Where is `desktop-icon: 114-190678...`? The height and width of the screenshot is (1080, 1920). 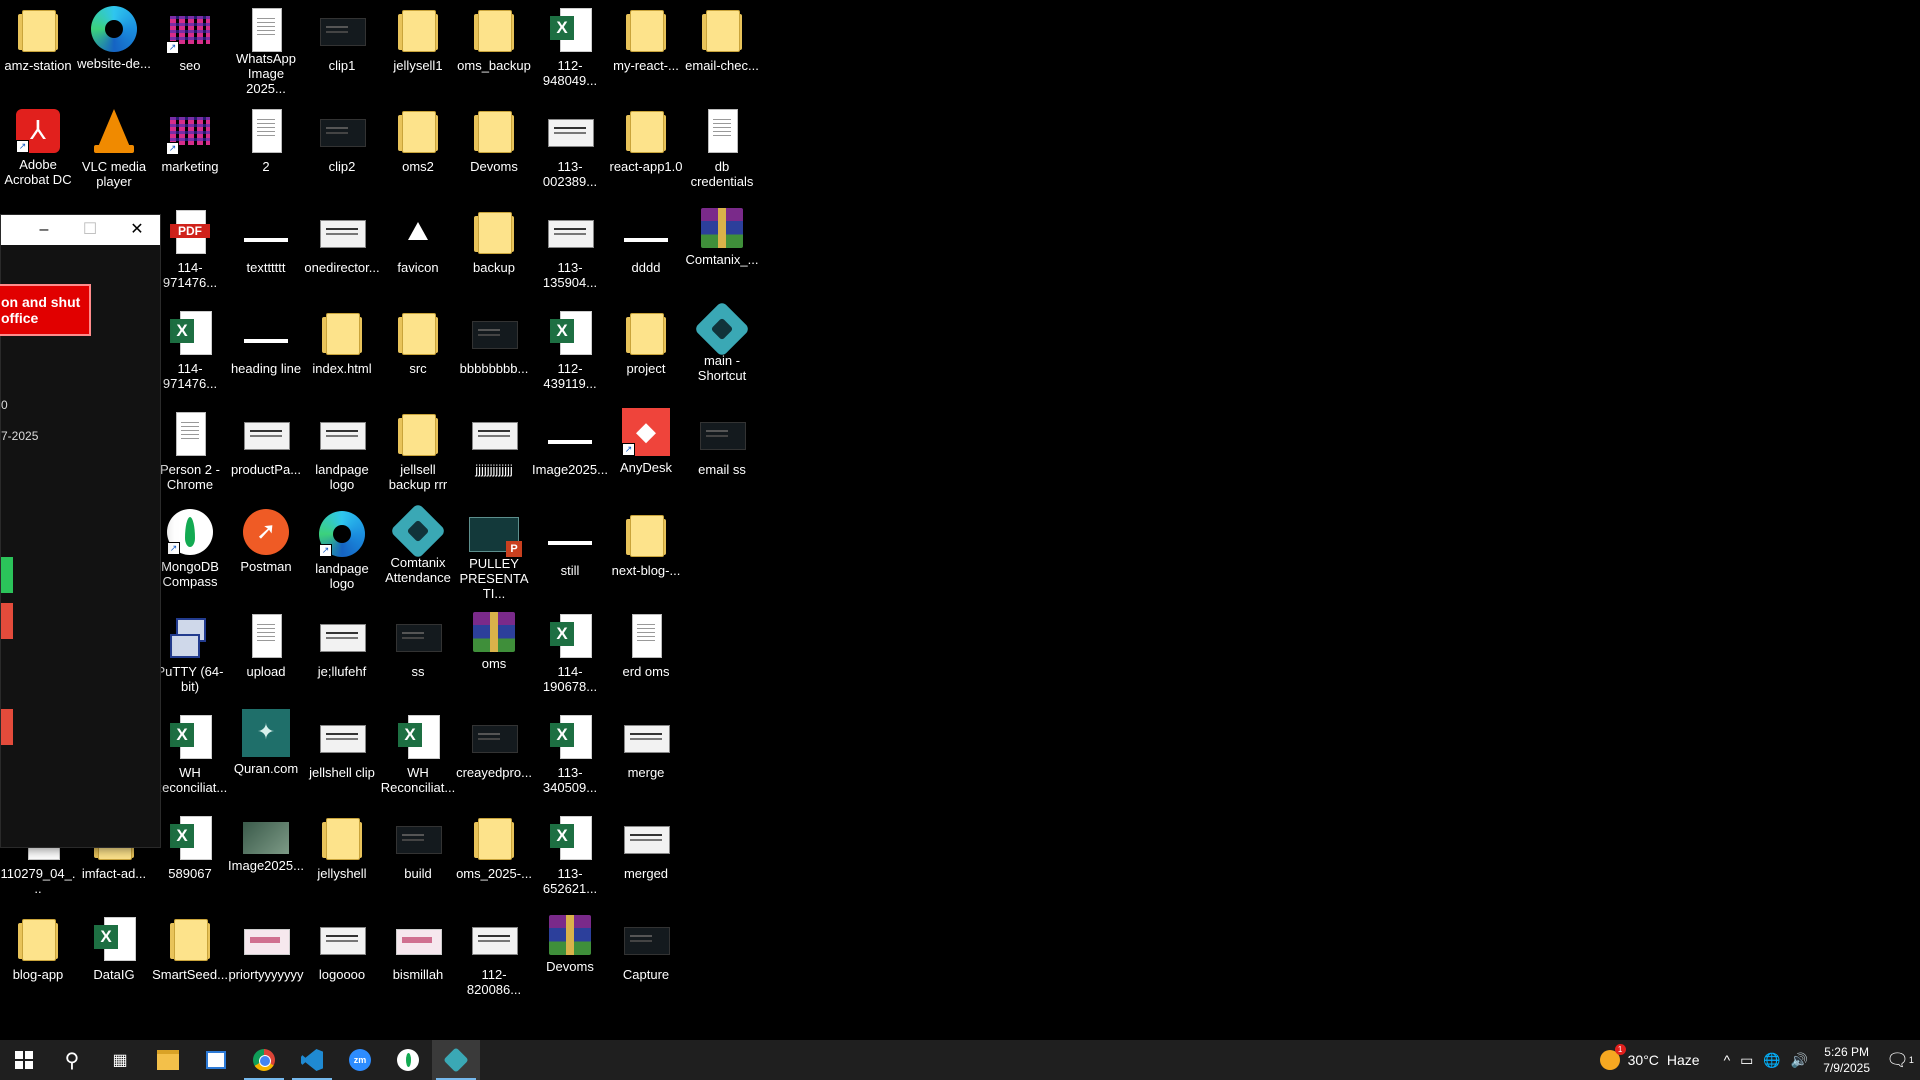 desktop-icon: 114-190678... is located at coordinates (570, 654).